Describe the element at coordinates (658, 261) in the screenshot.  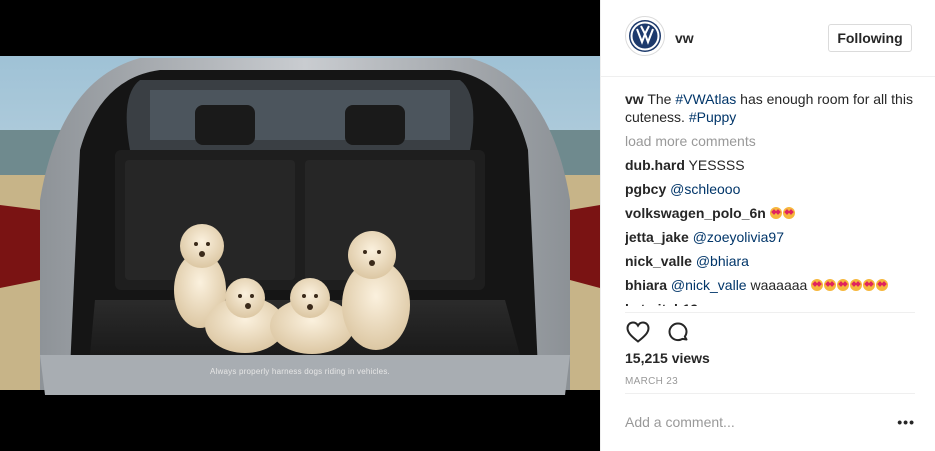
I see `comment-username: nick_valle` at that location.